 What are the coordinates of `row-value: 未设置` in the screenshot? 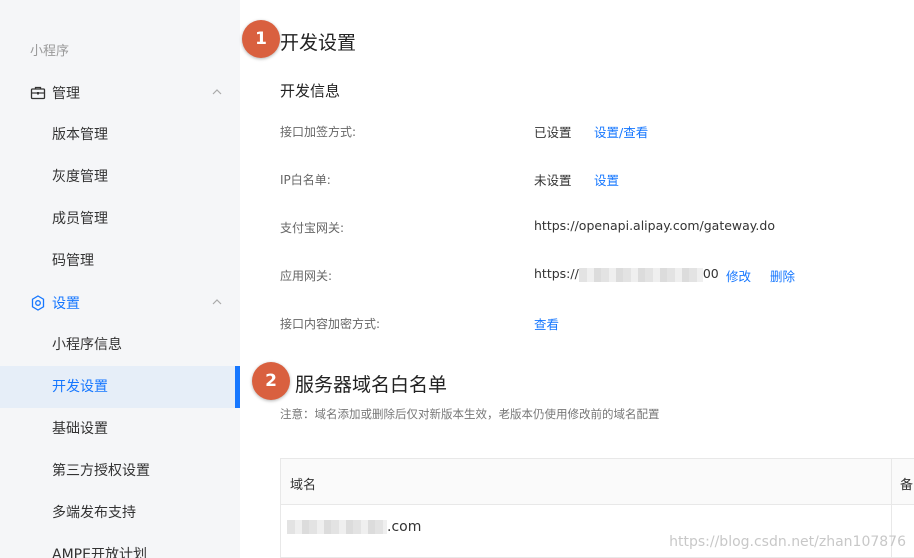 It's located at (553, 180).